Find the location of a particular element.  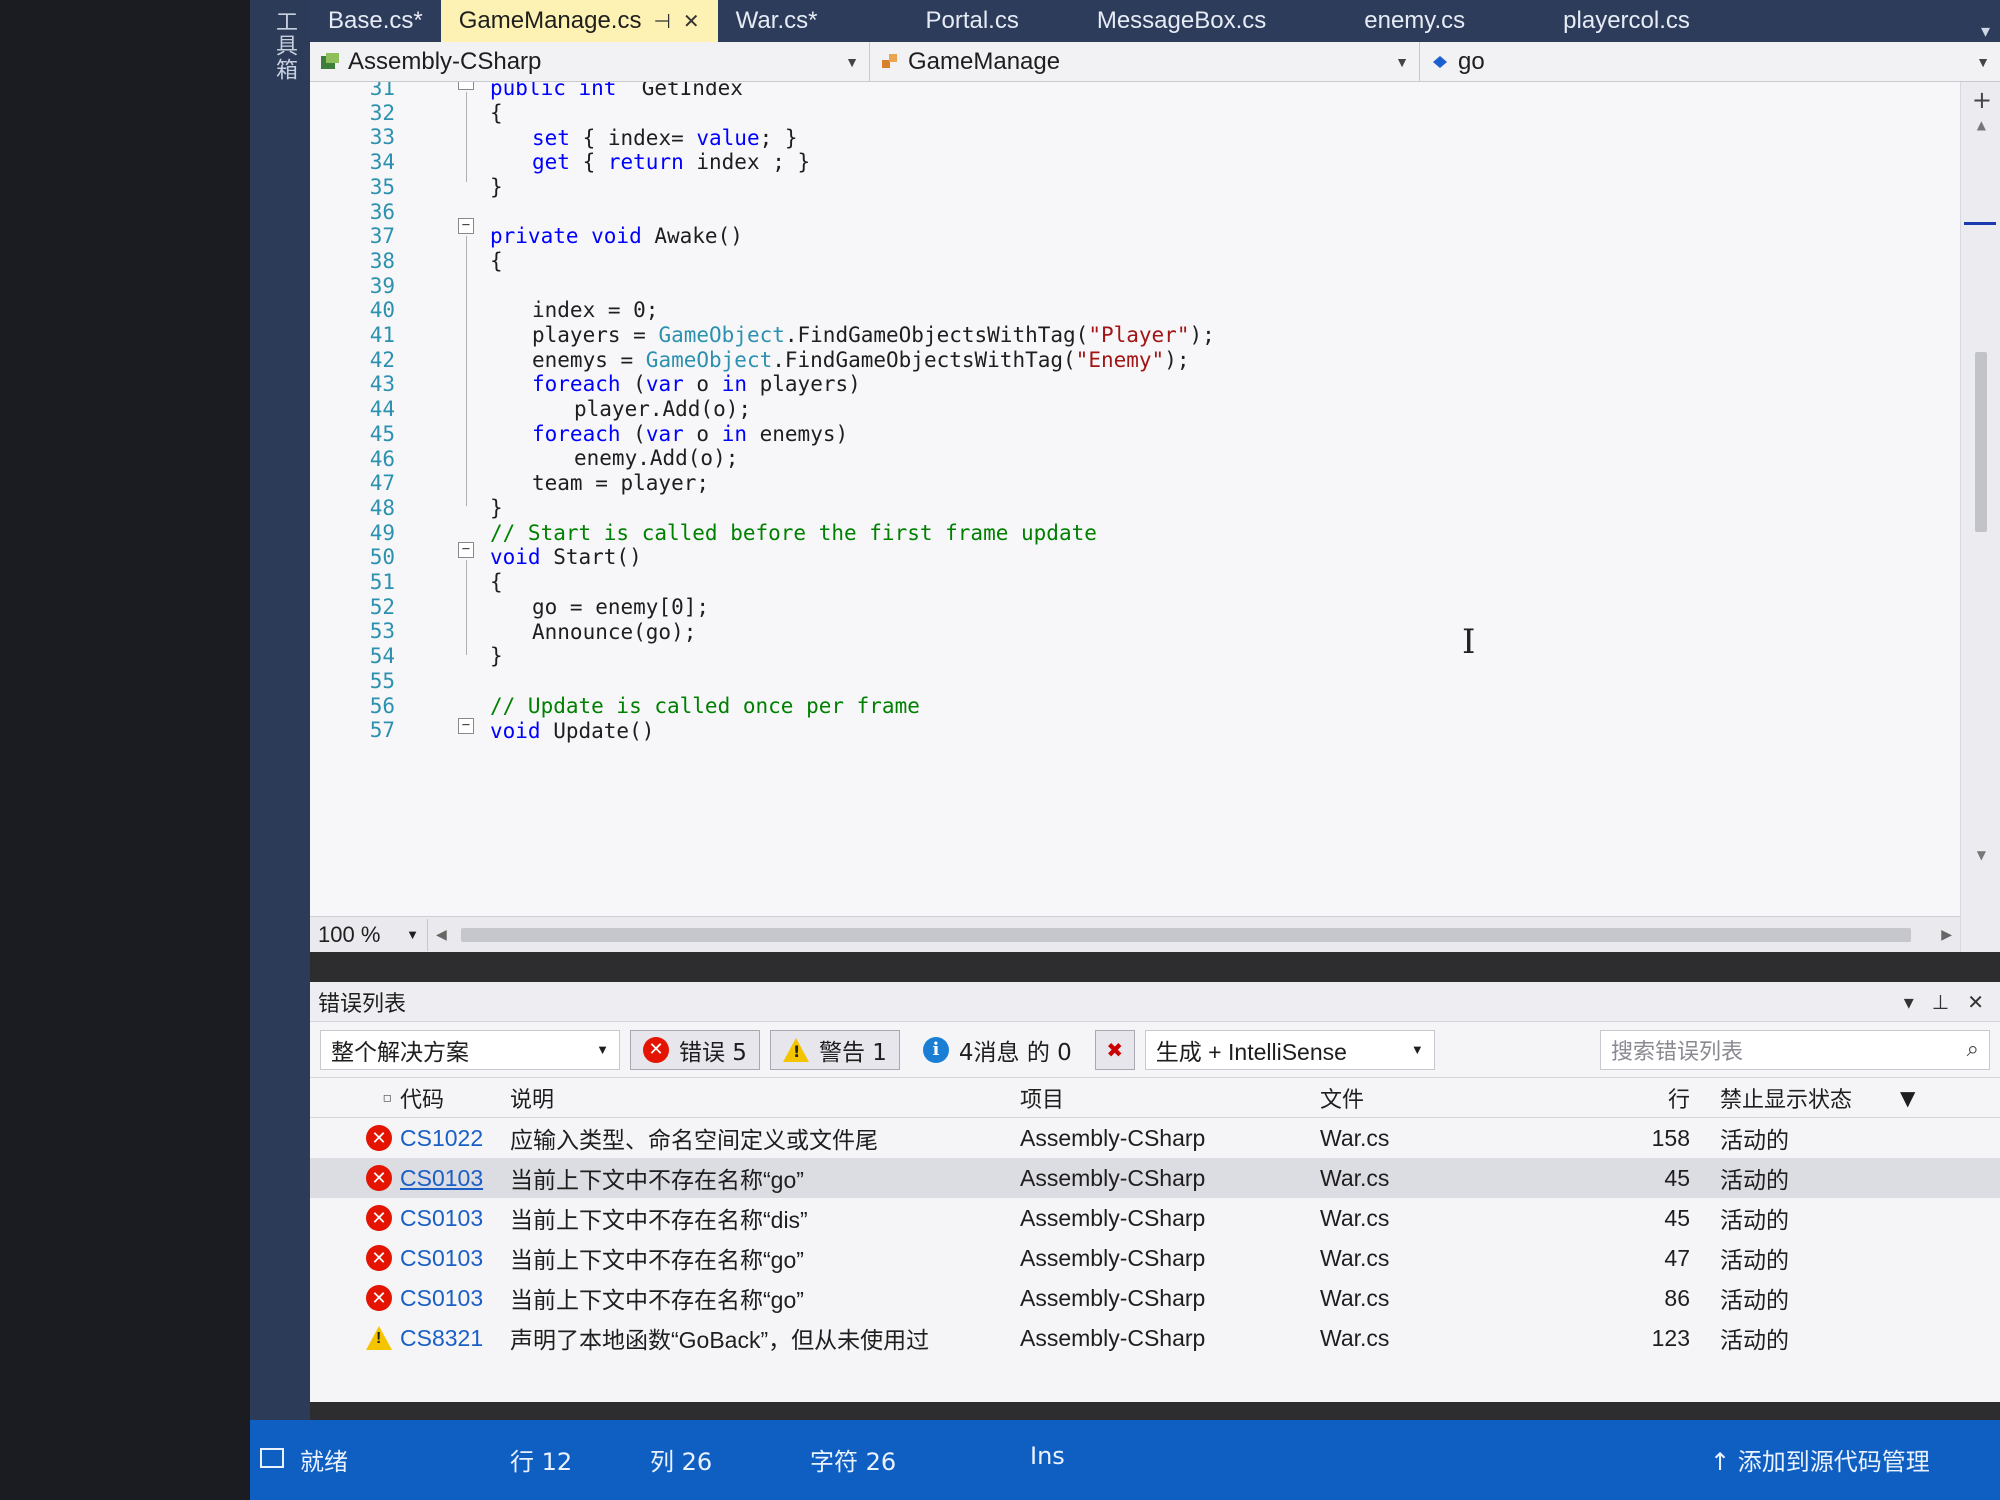

vertical-scrollbar: + ▲ ▼ is located at coordinates (1980, 517).